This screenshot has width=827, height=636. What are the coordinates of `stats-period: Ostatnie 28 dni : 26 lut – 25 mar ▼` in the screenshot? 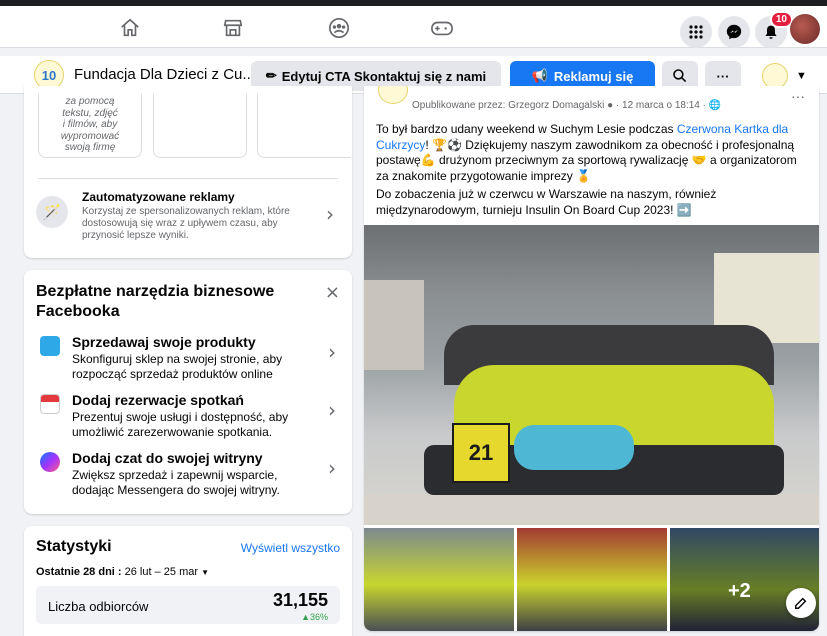 It's located at (122, 572).